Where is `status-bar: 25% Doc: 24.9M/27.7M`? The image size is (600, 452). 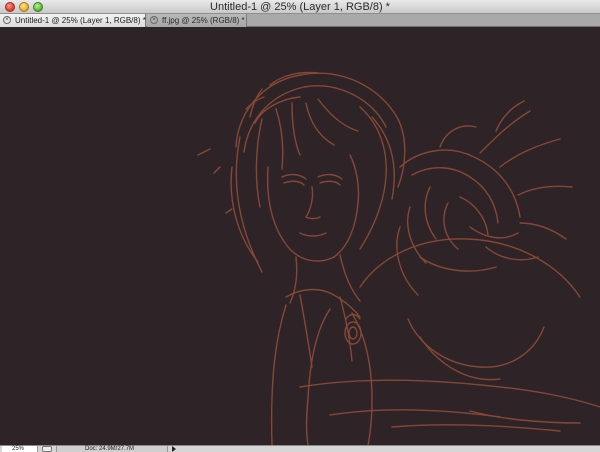 status-bar: 25% Doc: 24.9M/27.7M is located at coordinates (300, 448).